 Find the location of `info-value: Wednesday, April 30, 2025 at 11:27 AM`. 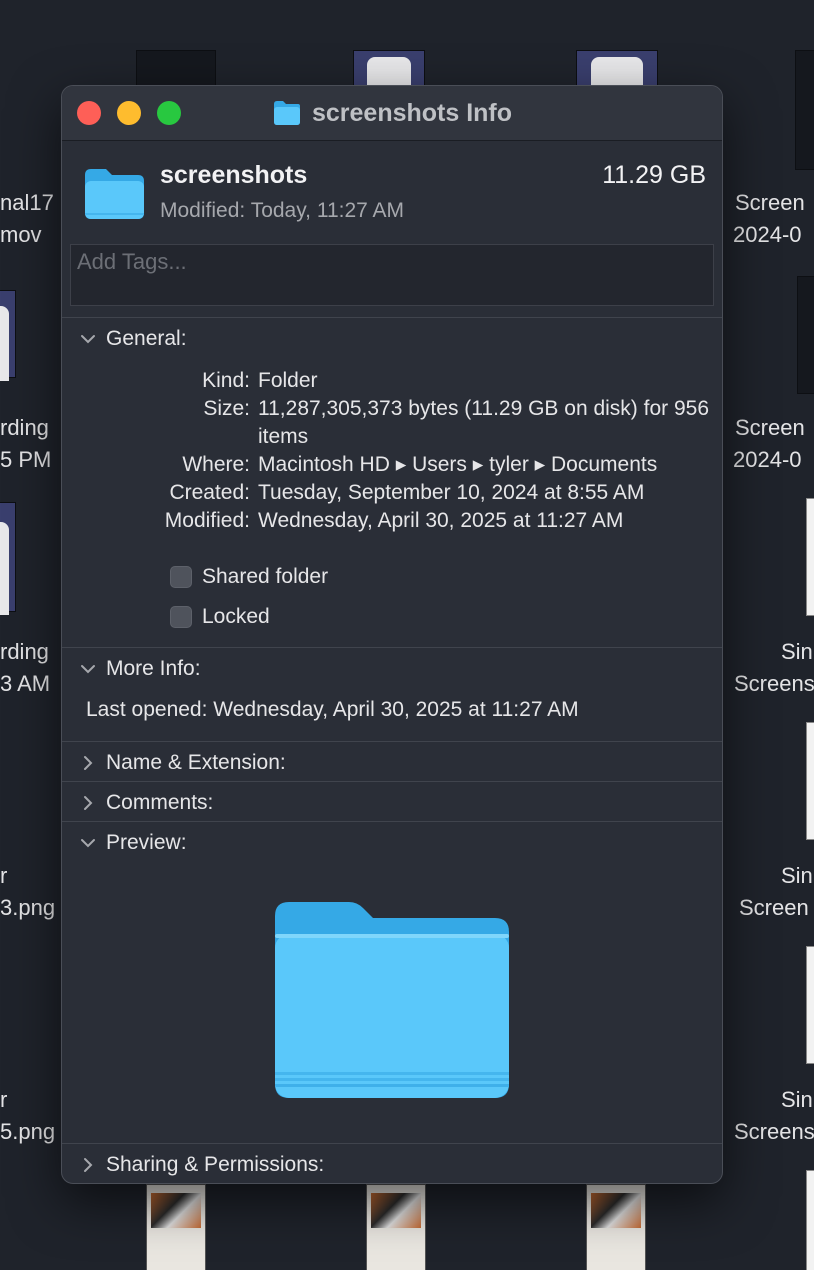

info-value: Wednesday, April 30, 2025 at 11:27 AM is located at coordinates (441, 520).